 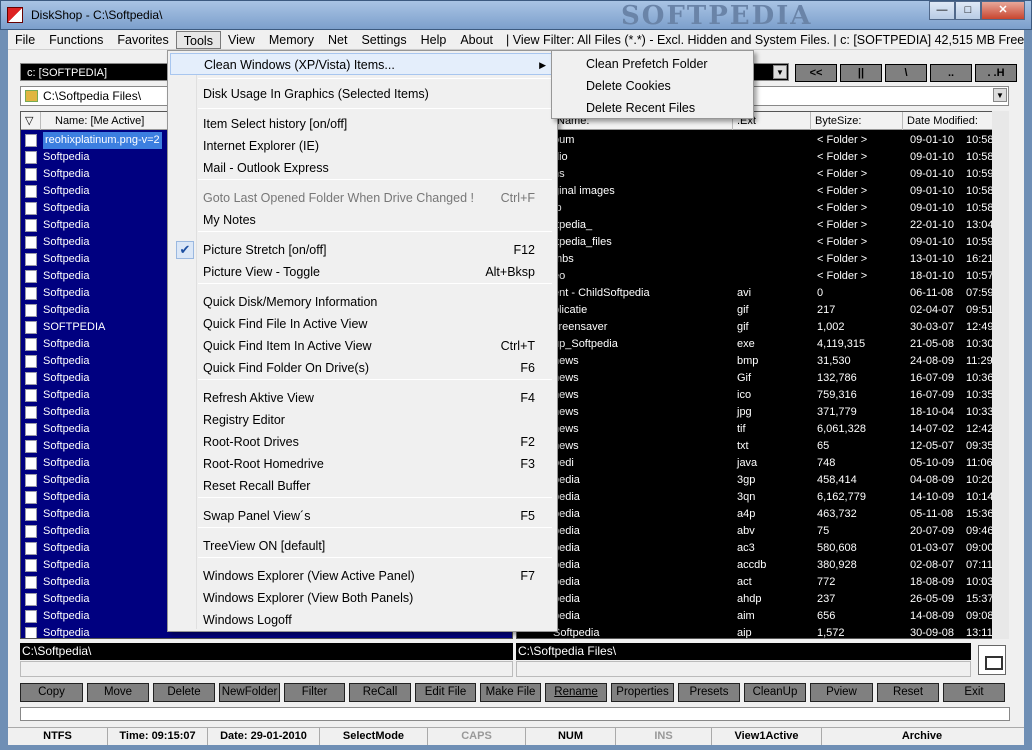 What do you see at coordinates (642, 692) in the screenshot?
I see `properties-button: Properties` at bounding box center [642, 692].